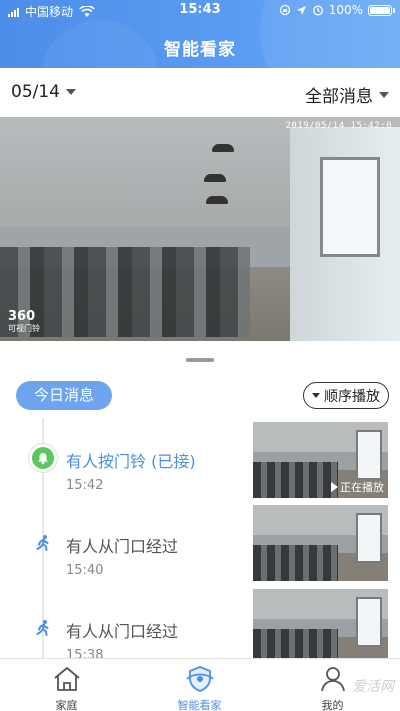  Describe the element at coordinates (317, 10) in the screenshot. I see `alarm-icon` at that location.